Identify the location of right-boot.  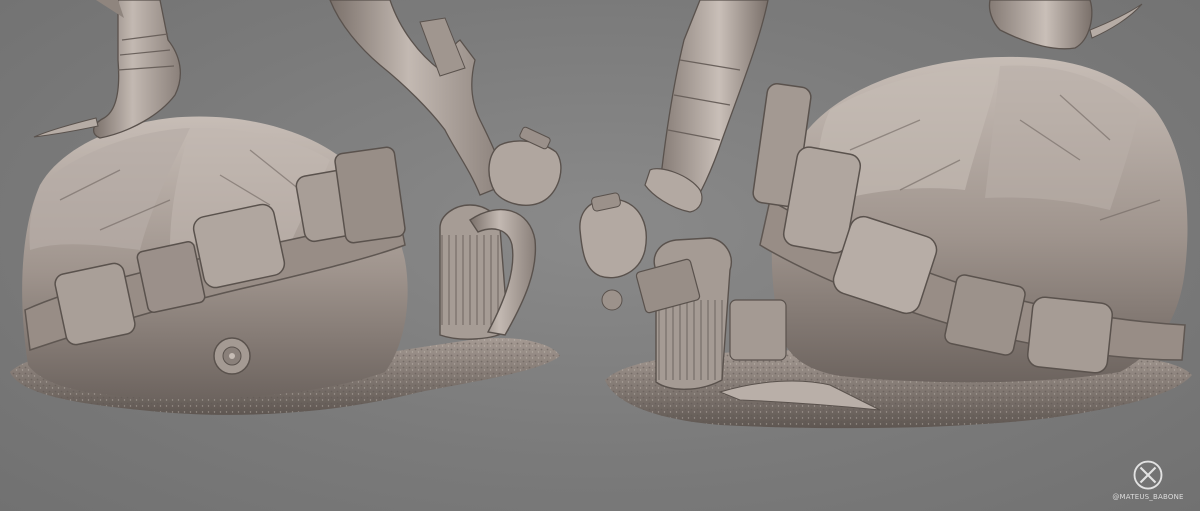
(1040, 25).